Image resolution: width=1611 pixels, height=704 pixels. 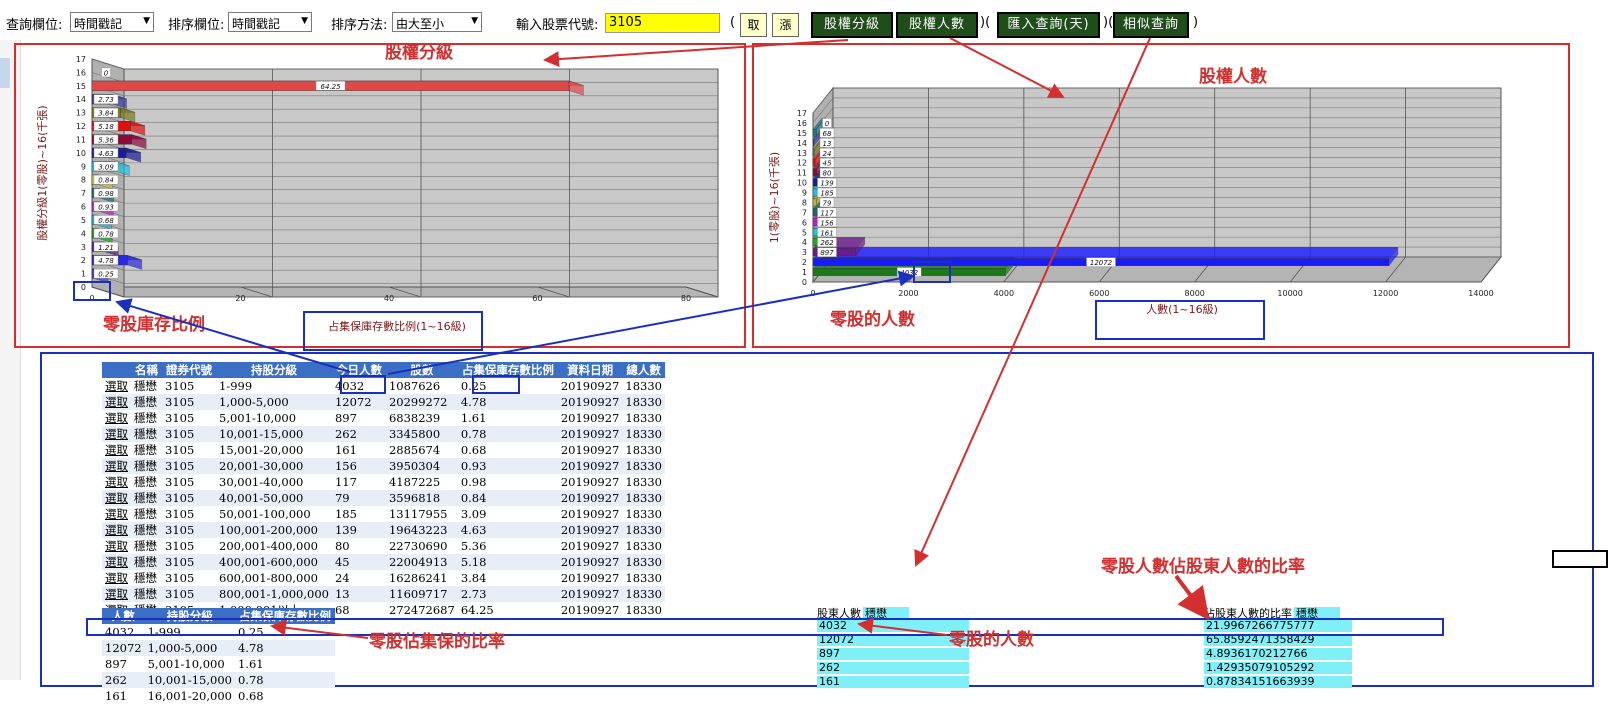 I want to click on sort-method-select: 由大至小 ▼, so click(x=437, y=22).